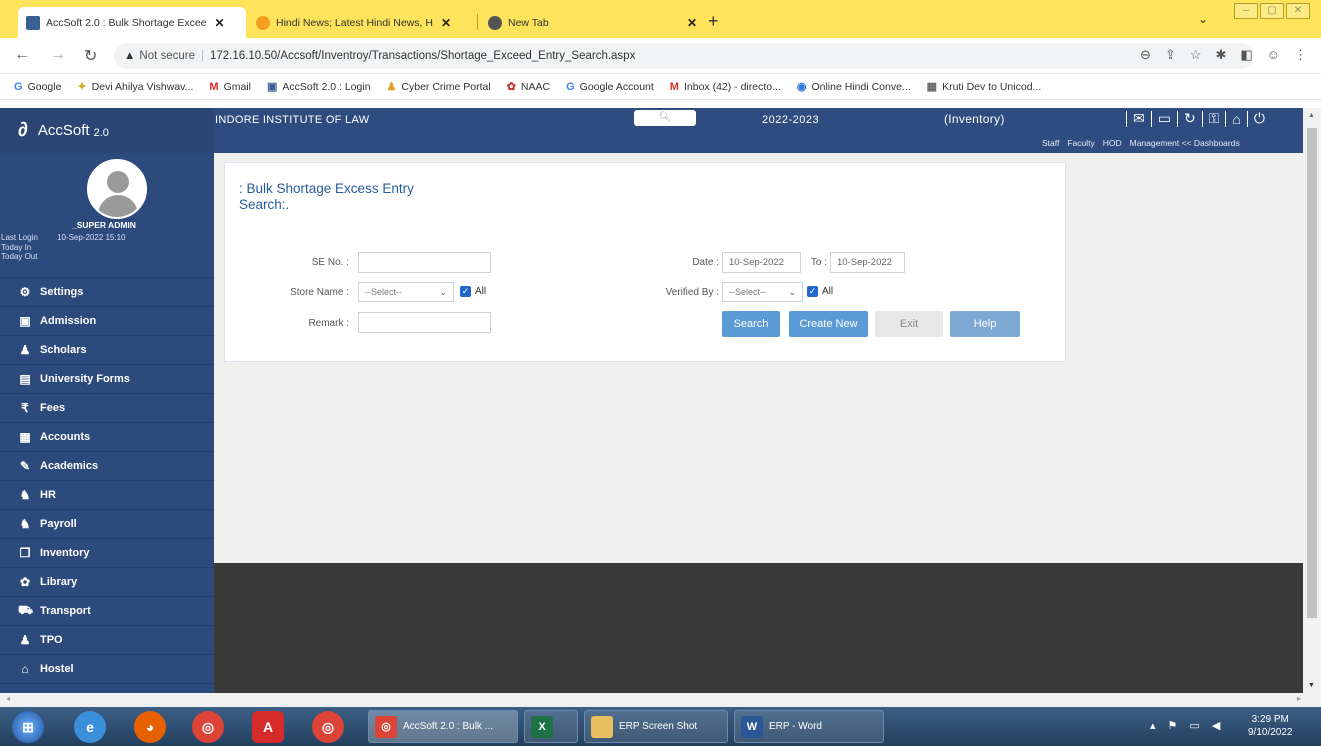 This screenshot has height=746, width=1321. Describe the element at coordinates (107, 669) in the screenshot. I see `sidebar-item-hostel: ⌂ Hostel` at that location.